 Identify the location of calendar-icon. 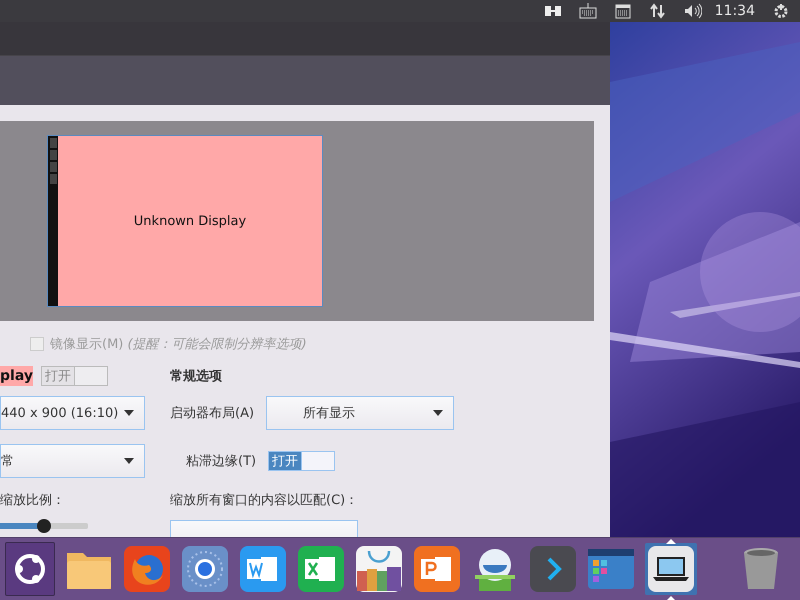
(623, 11).